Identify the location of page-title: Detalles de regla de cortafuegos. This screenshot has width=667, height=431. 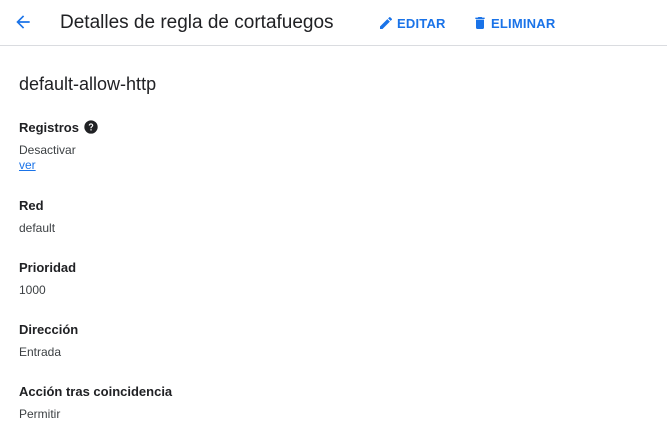
(197, 22).